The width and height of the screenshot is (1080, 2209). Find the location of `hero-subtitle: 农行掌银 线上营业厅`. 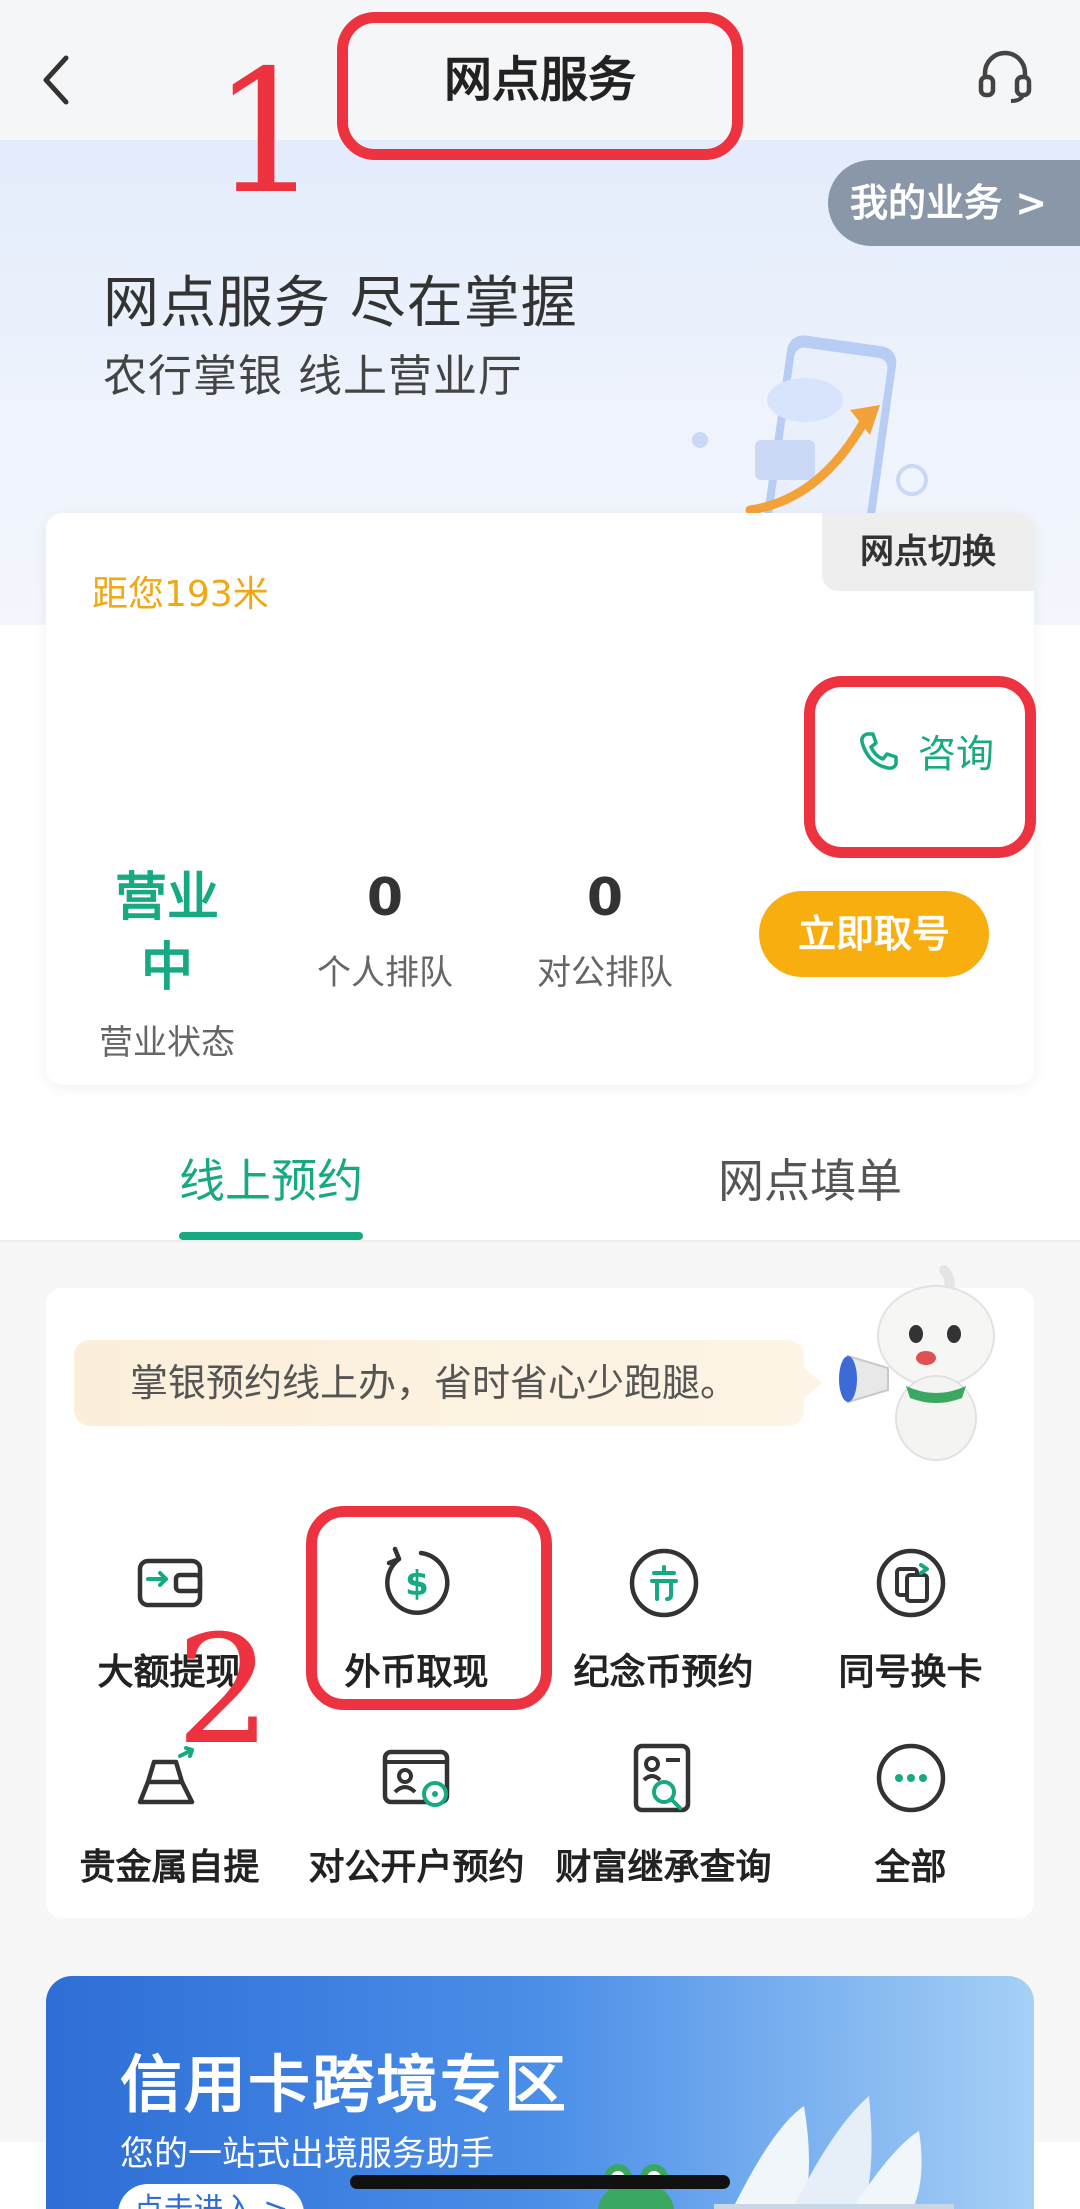

hero-subtitle: 农行掌银 线上营业厅 is located at coordinates (313, 376).